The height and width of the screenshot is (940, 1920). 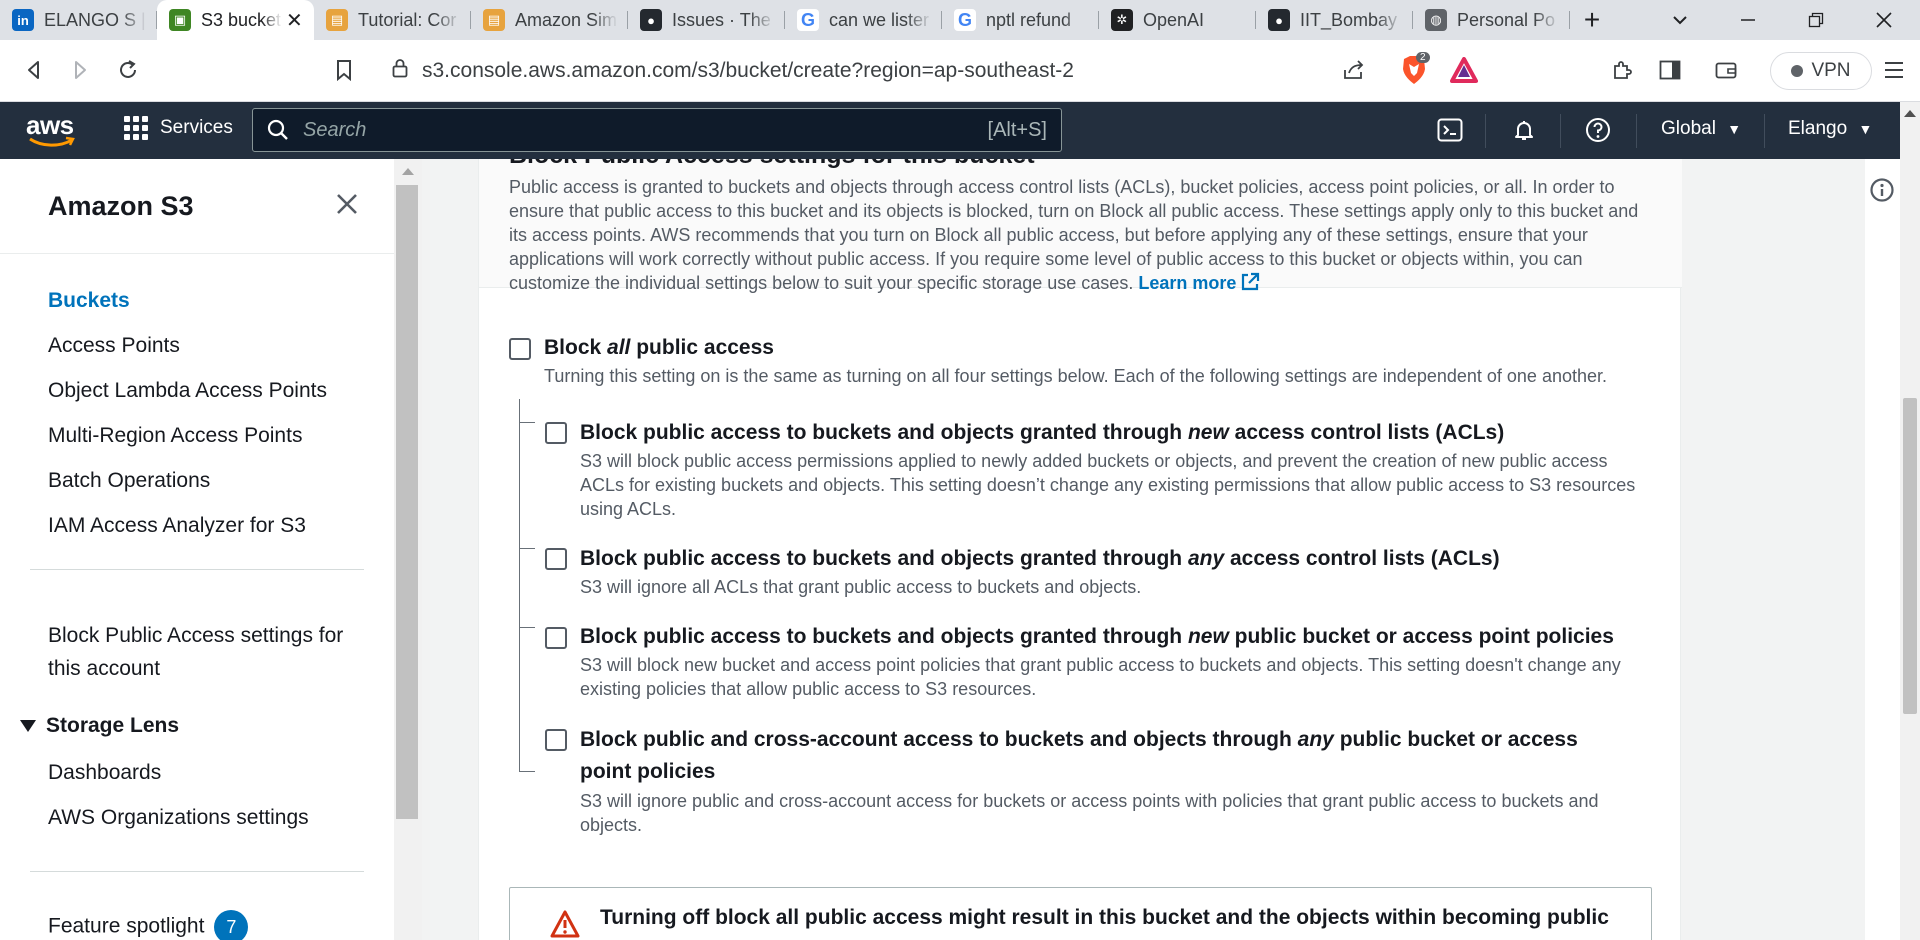 I want to click on block-cross-account-policies-checkbox, so click(x=556, y=740).